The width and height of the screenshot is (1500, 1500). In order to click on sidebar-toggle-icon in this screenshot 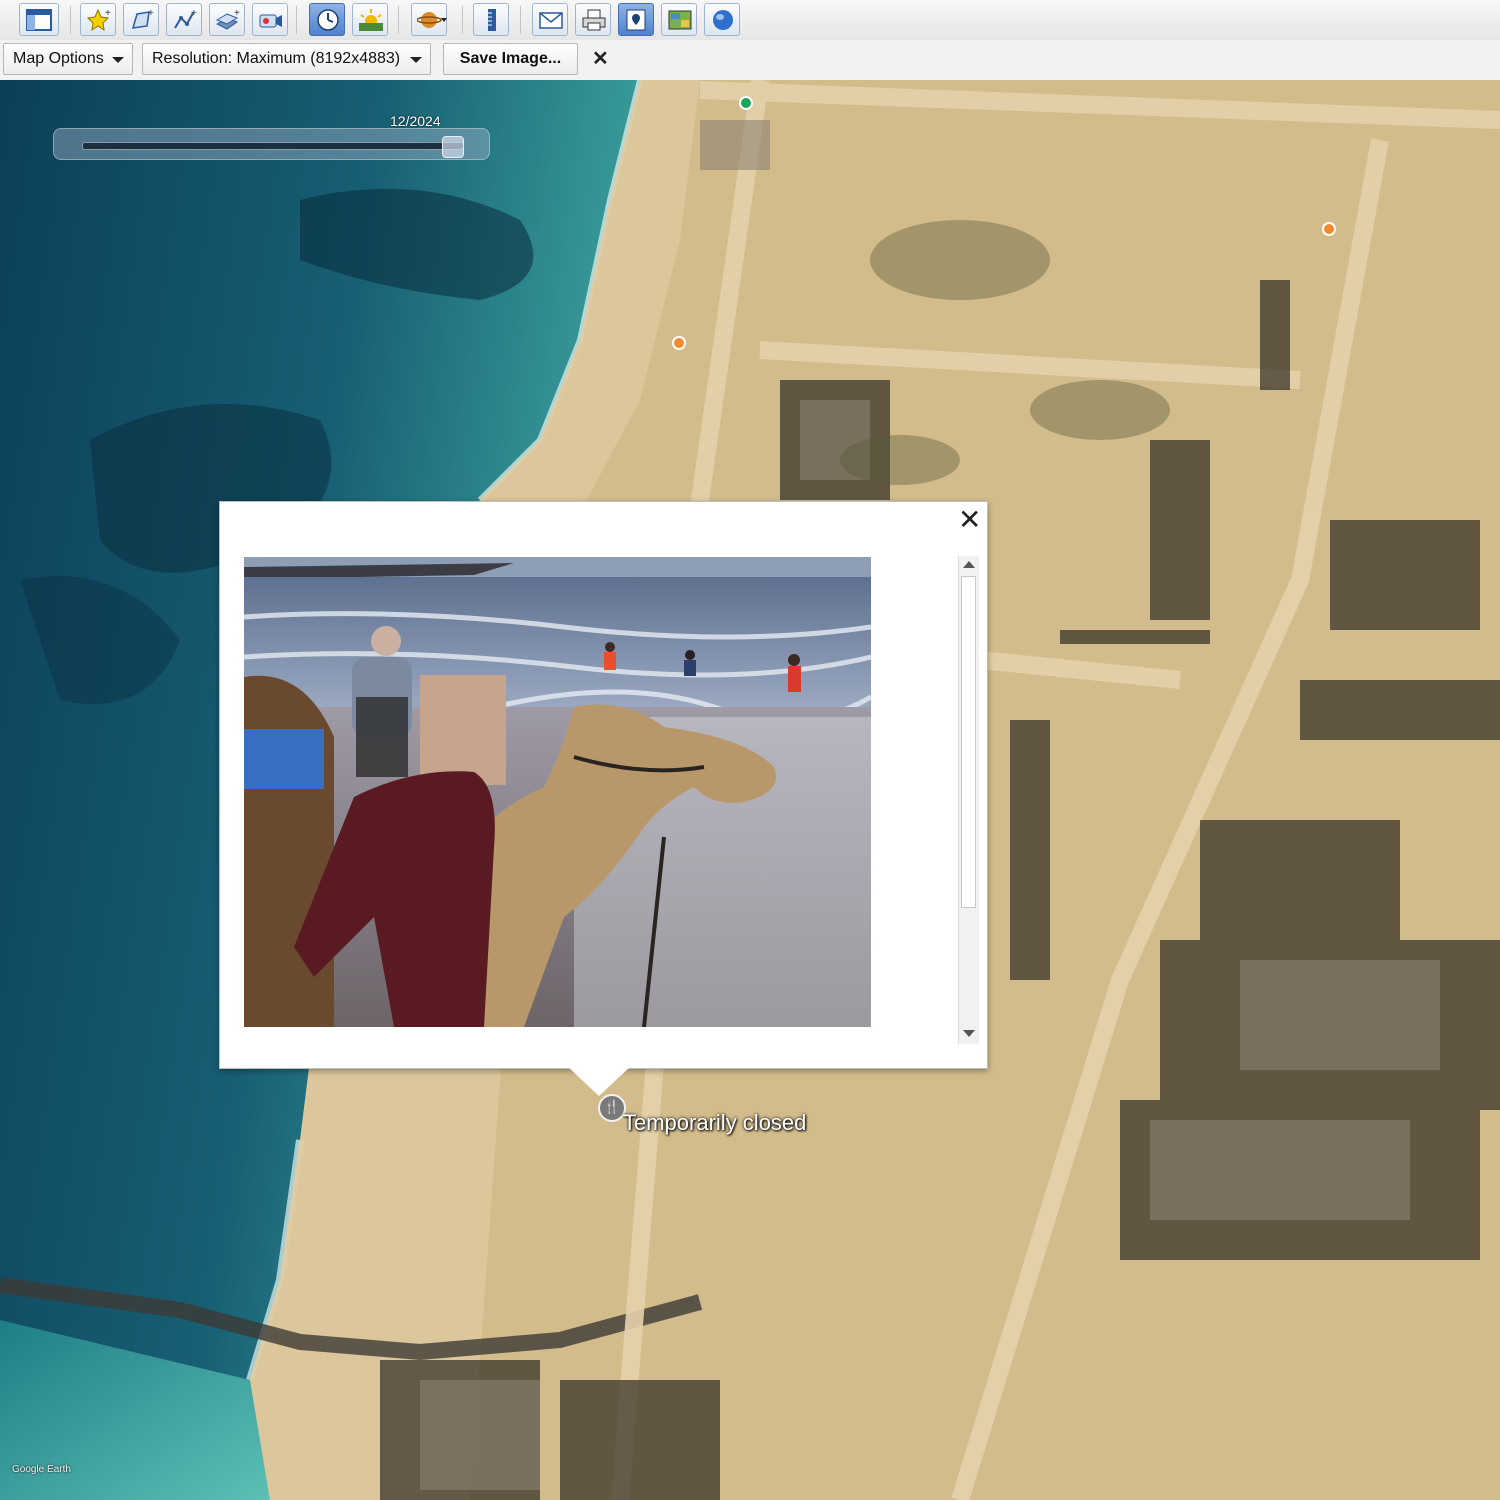, I will do `click(39, 20)`.